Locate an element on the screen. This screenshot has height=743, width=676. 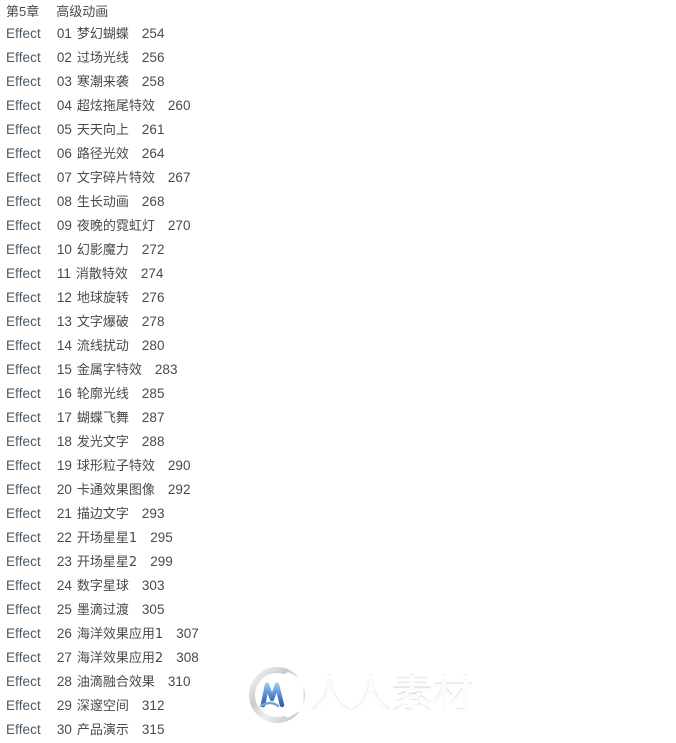
entry-number: 01 is located at coordinates (64, 33).